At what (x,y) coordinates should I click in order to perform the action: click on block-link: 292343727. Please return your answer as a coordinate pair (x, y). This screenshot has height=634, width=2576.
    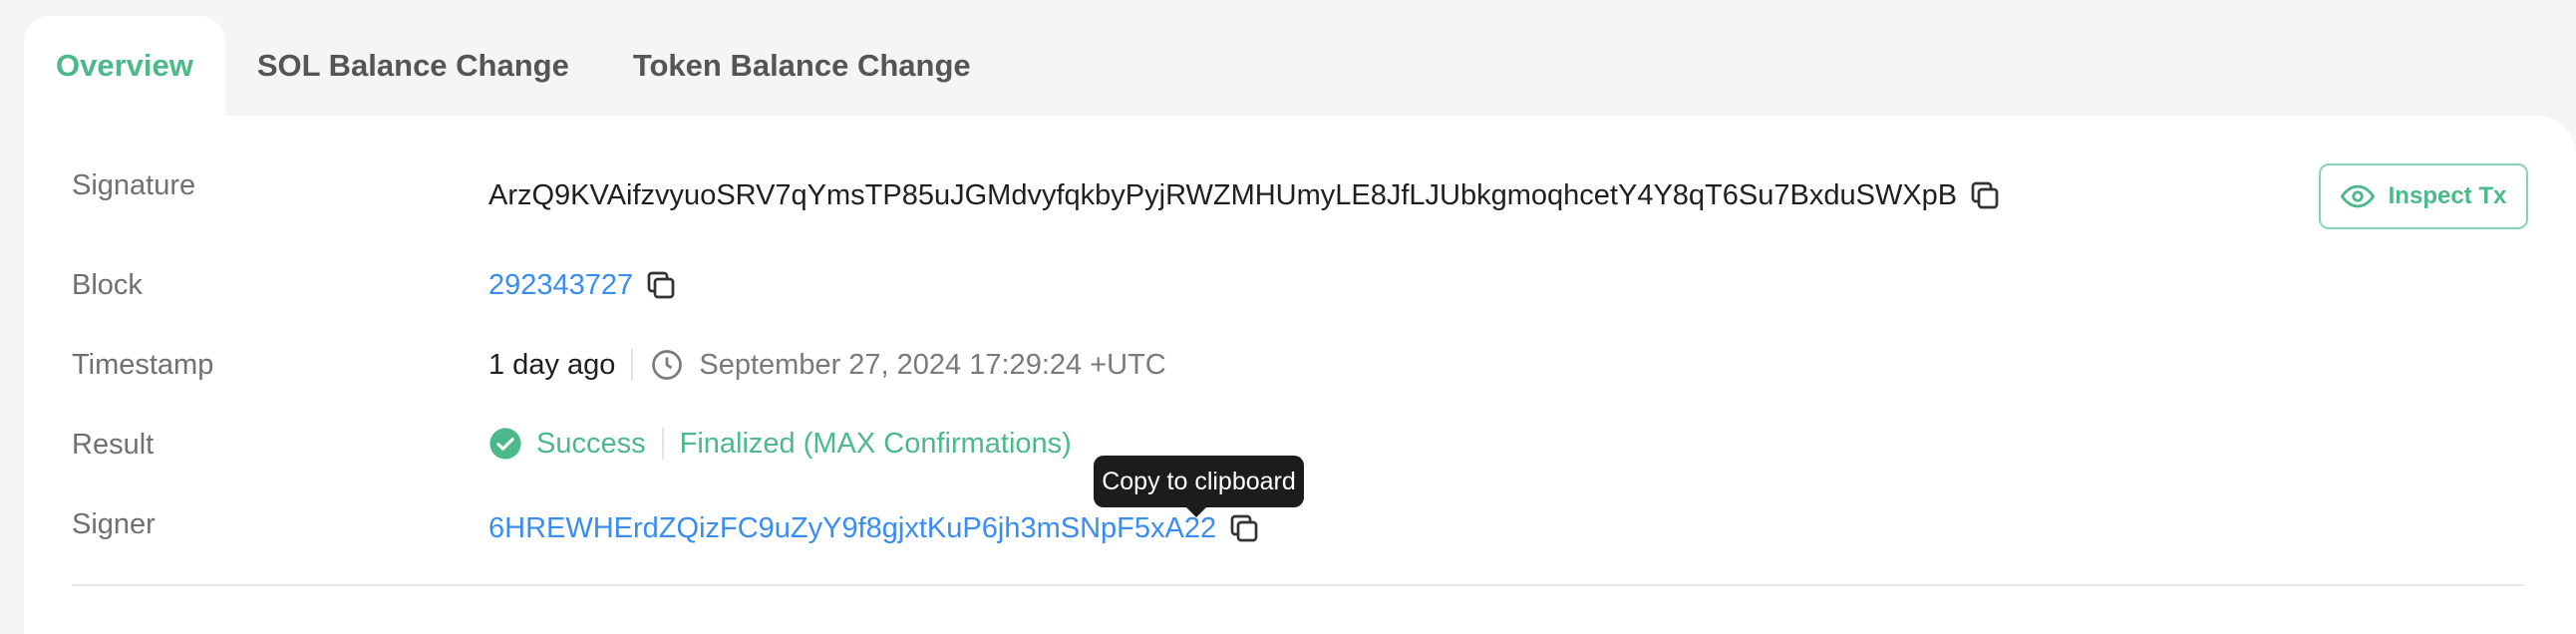
    Looking at the image, I should click on (560, 285).